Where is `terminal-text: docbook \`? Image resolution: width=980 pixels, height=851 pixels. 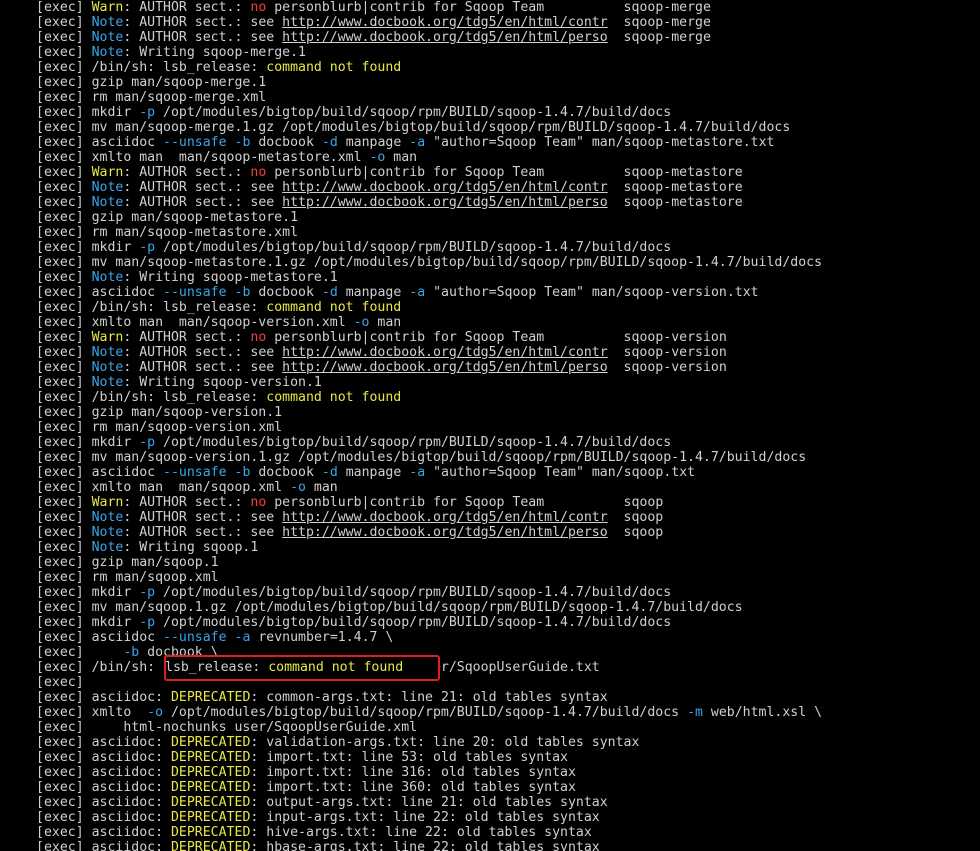 terminal-text: docbook \ is located at coordinates (179, 652).